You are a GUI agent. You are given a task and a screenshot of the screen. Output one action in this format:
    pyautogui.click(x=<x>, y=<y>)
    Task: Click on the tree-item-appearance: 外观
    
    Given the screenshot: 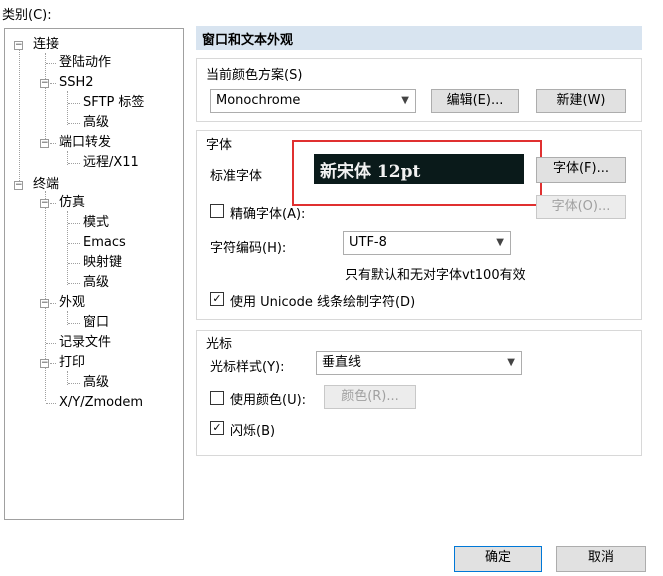 What is the action you would take?
    pyautogui.click(x=72, y=303)
    